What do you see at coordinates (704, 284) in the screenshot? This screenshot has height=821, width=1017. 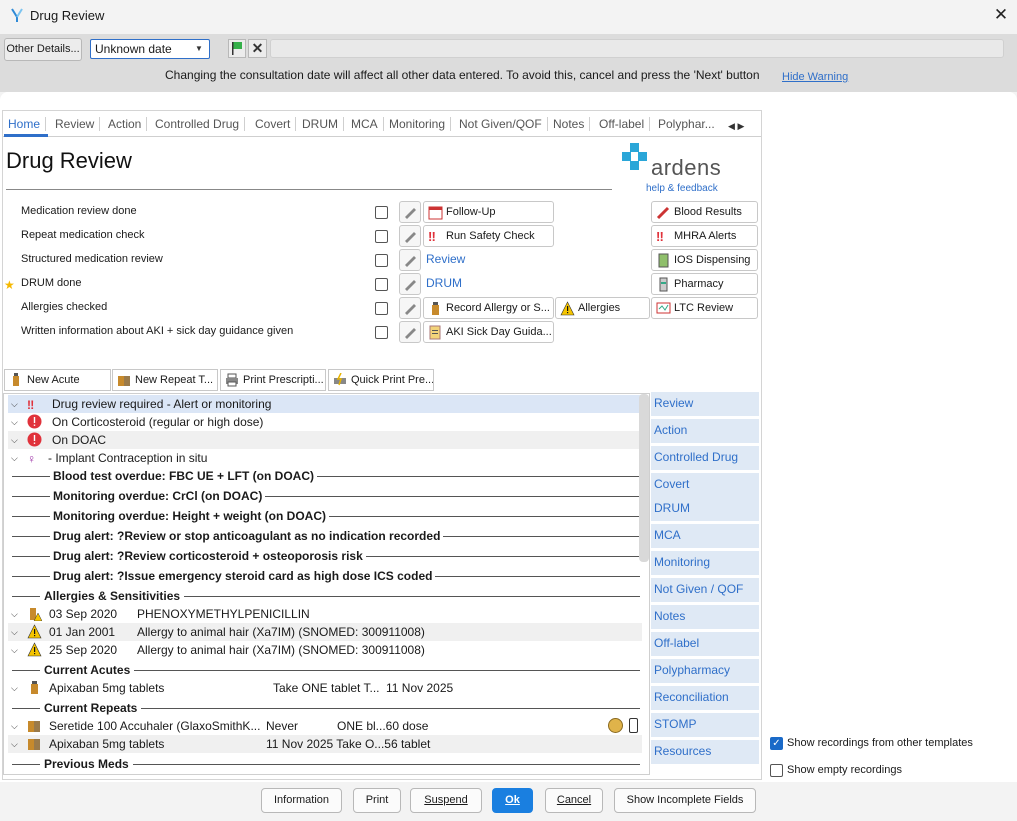 I see `pharmacy-button: Pharmacy` at bounding box center [704, 284].